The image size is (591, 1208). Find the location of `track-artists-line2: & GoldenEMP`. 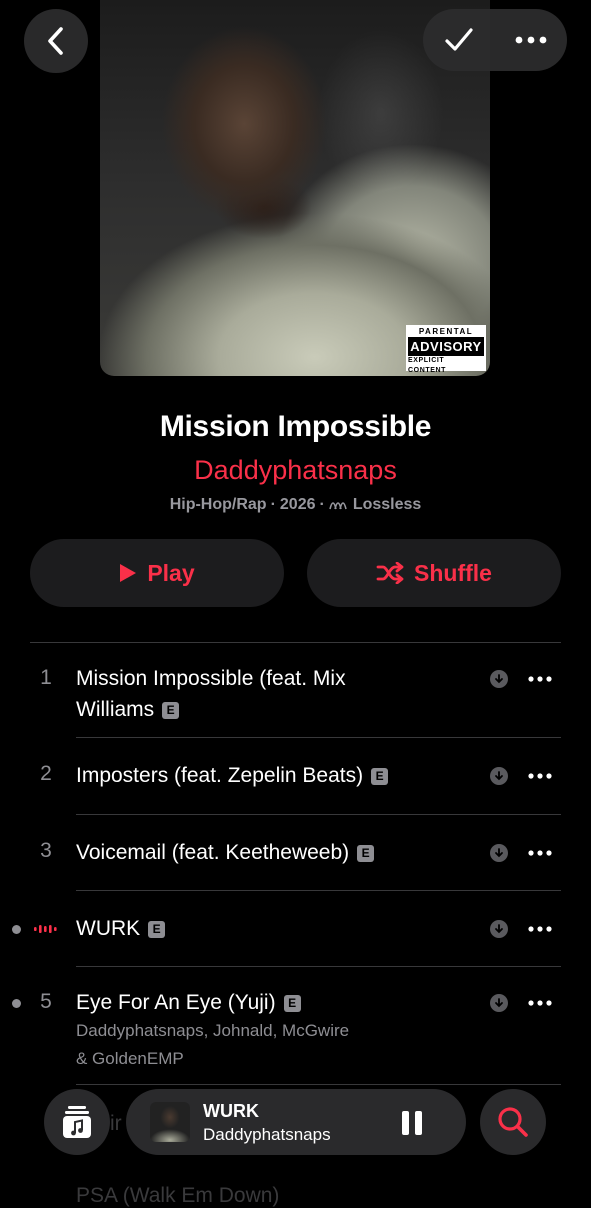

track-artists-line2: & GoldenEMP is located at coordinates (130, 1058).